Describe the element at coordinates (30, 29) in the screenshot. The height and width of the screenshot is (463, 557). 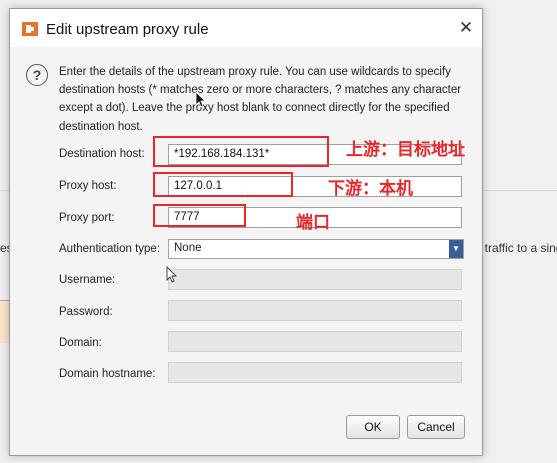
I see `burp-app-icon` at that location.